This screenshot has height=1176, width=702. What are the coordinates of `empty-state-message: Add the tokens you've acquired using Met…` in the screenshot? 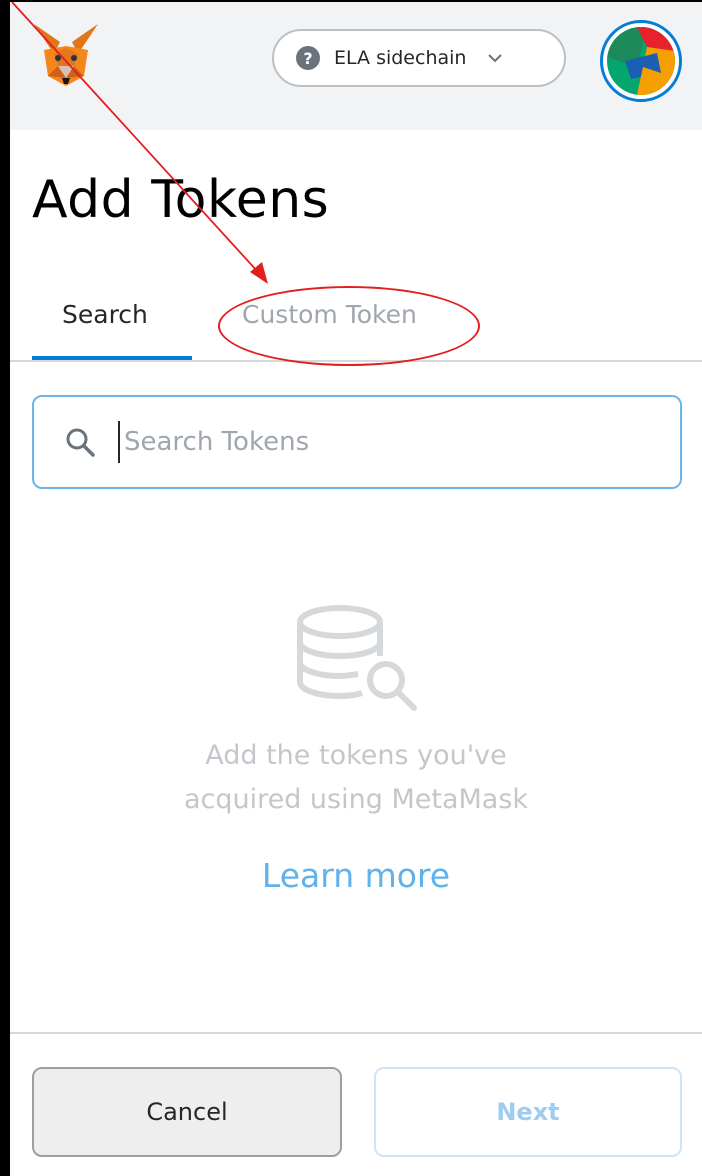 It's located at (356, 778).